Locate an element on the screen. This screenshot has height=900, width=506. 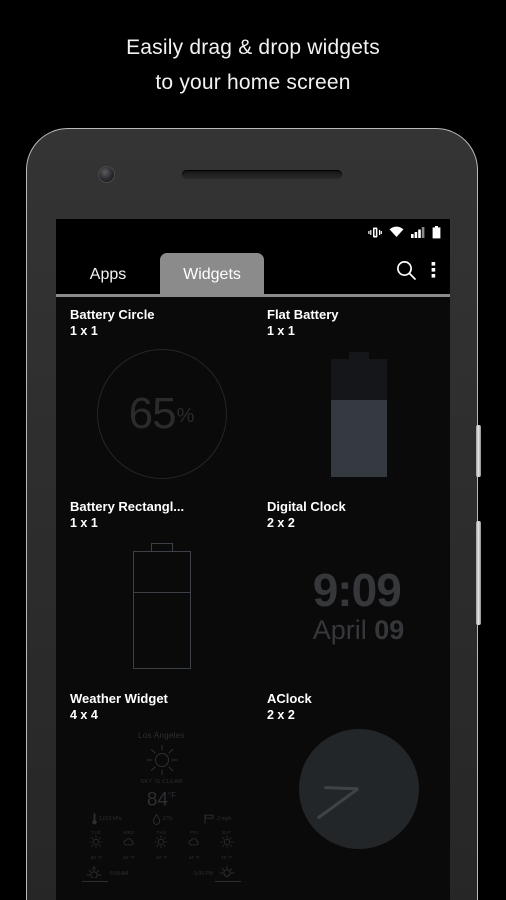
overflow-menu-icon is located at coordinates (433, 272).